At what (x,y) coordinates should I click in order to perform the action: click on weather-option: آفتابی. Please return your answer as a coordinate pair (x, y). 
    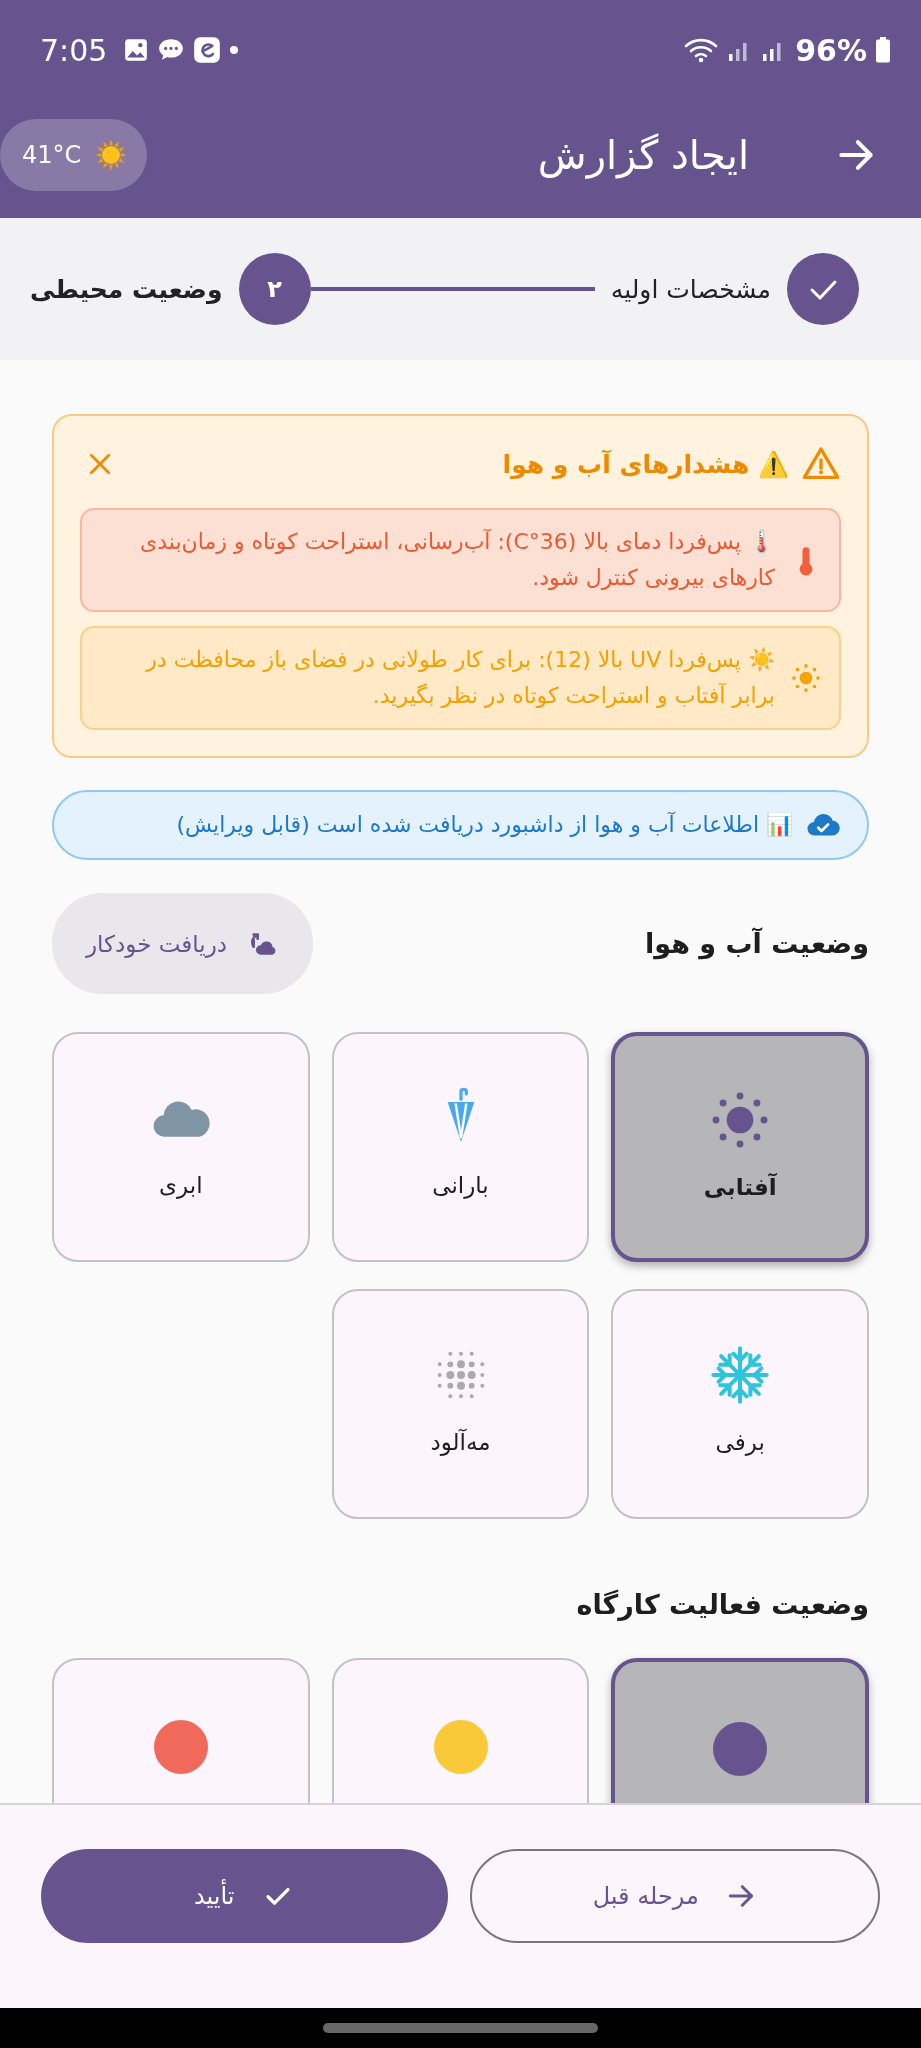
    Looking at the image, I should click on (740, 1147).